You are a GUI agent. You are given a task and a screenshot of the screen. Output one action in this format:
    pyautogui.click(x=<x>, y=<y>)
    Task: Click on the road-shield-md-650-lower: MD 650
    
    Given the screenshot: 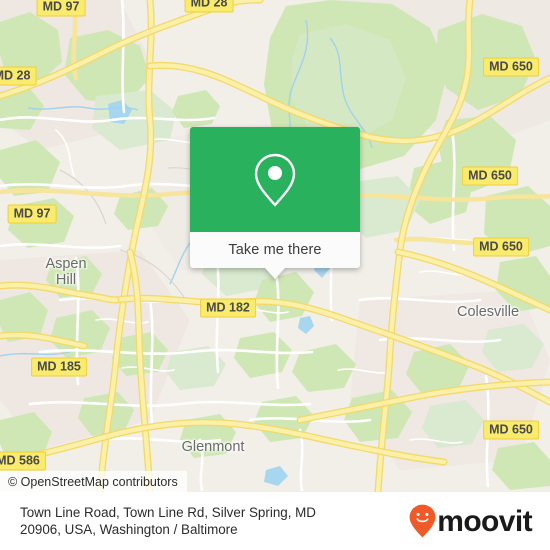 What is the action you would take?
    pyautogui.click(x=501, y=247)
    